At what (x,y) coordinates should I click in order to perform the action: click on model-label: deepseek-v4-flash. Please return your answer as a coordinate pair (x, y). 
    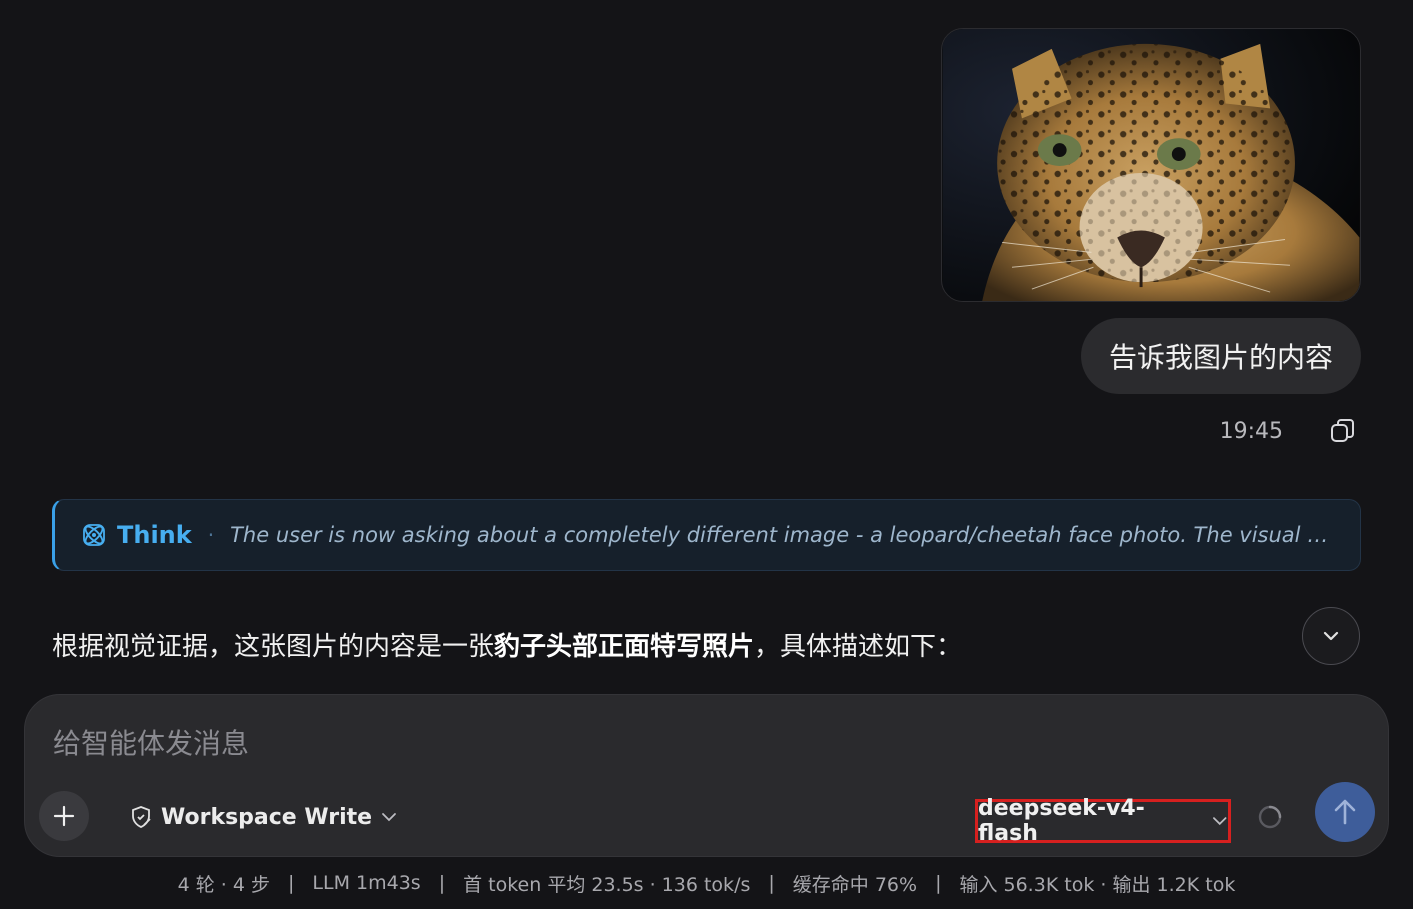
    Looking at the image, I should click on (1061, 821).